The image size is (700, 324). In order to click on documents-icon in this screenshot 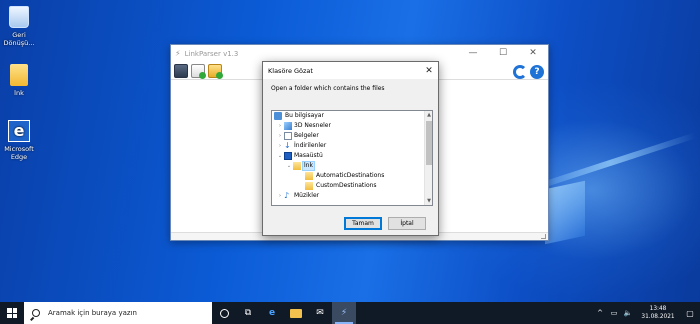, I will do `click(288, 136)`.